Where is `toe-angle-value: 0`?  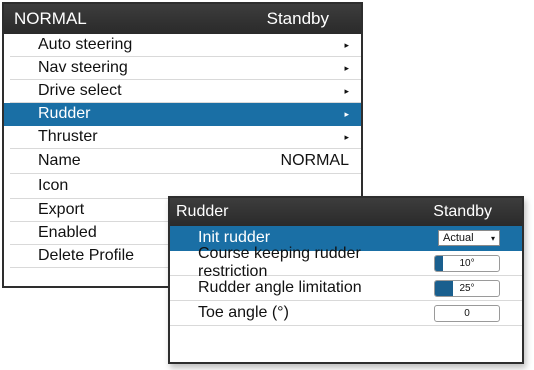
toe-angle-value: 0 is located at coordinates (467, 313).